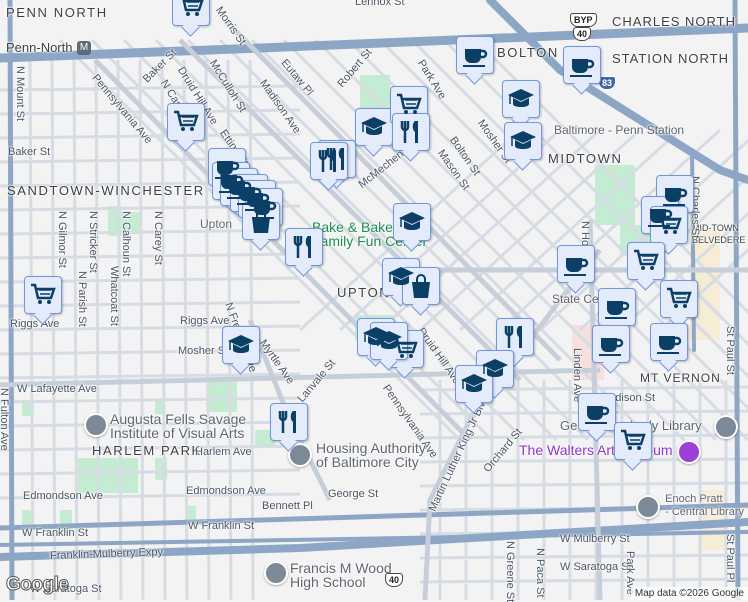  I want to click on poi-wood-label: Francis M Wood High School, so click(341, 575).